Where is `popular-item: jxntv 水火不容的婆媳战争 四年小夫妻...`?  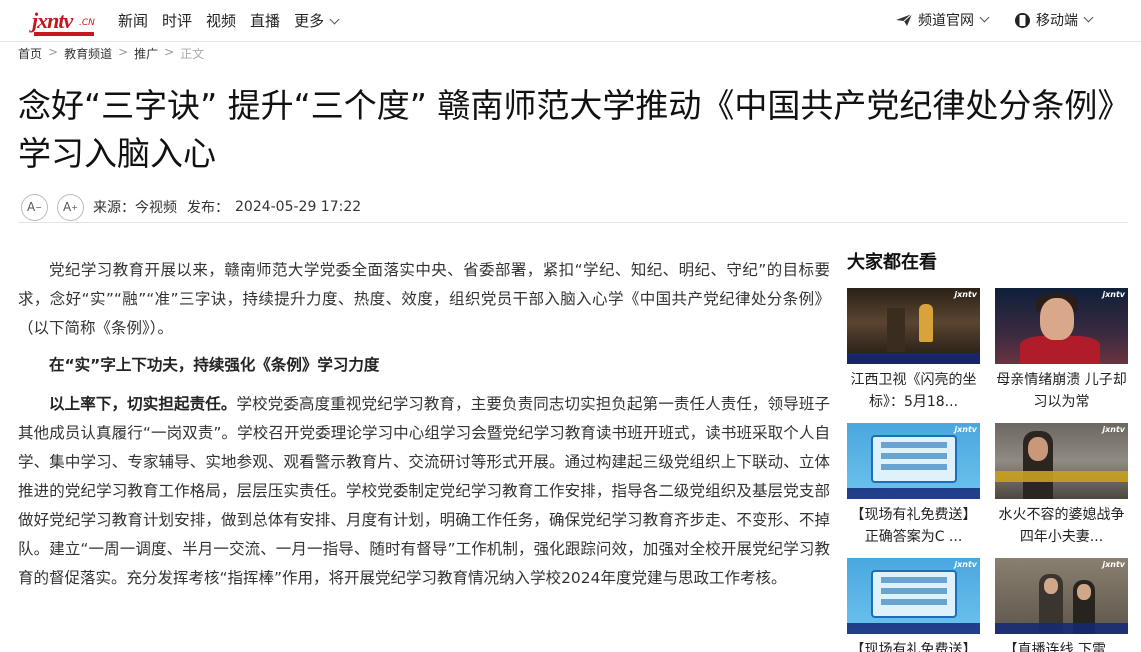
popular-item: jxntv 水火不容的婆媳战争 四年小夫妻... is located at coordinates (1061, 485).